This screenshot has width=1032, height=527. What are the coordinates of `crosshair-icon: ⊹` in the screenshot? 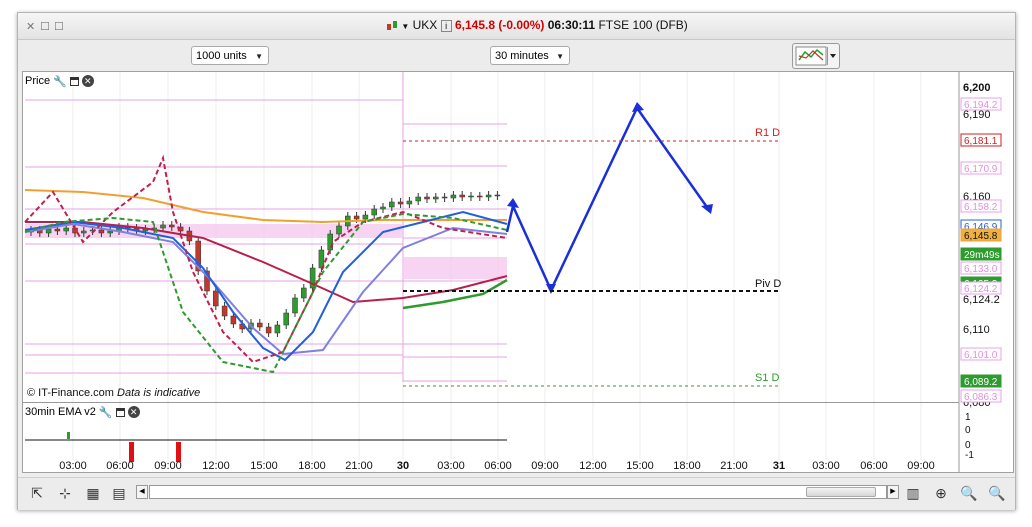 It's located at (65, 493).